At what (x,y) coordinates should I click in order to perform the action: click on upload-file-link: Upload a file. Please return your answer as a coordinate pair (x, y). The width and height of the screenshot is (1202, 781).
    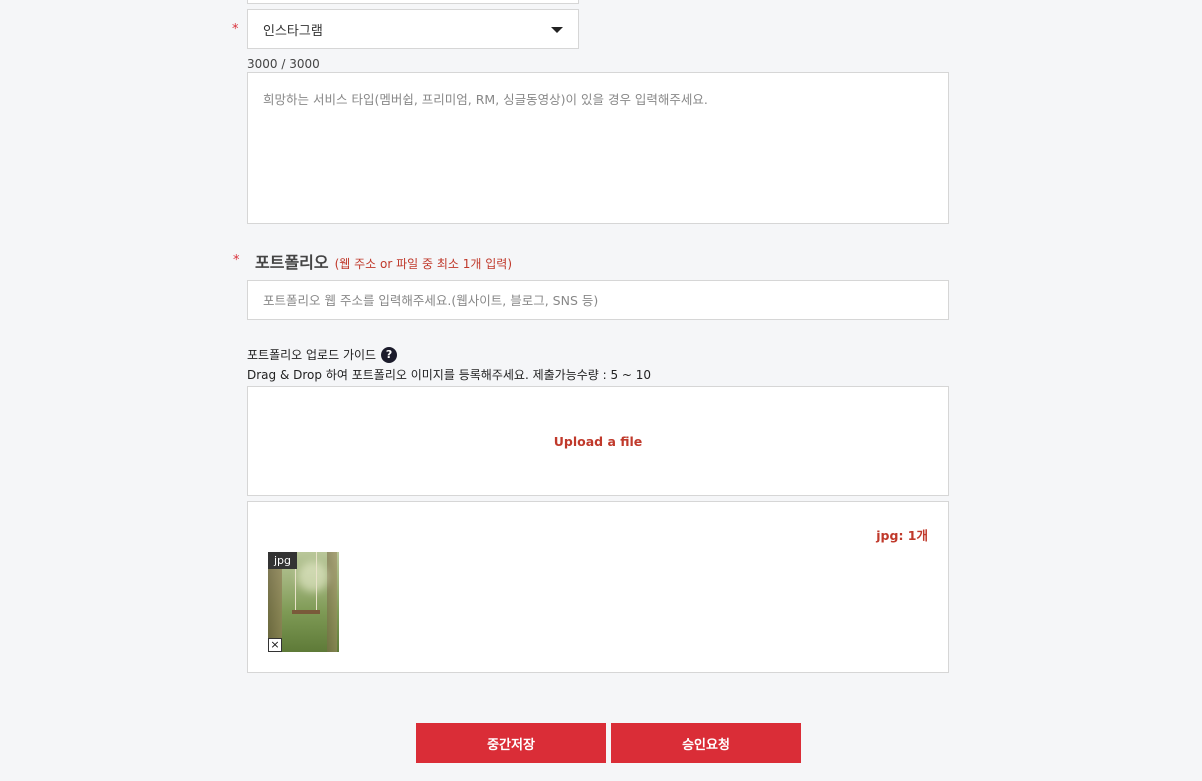
    Looking at the image, I should click on (598, 441).